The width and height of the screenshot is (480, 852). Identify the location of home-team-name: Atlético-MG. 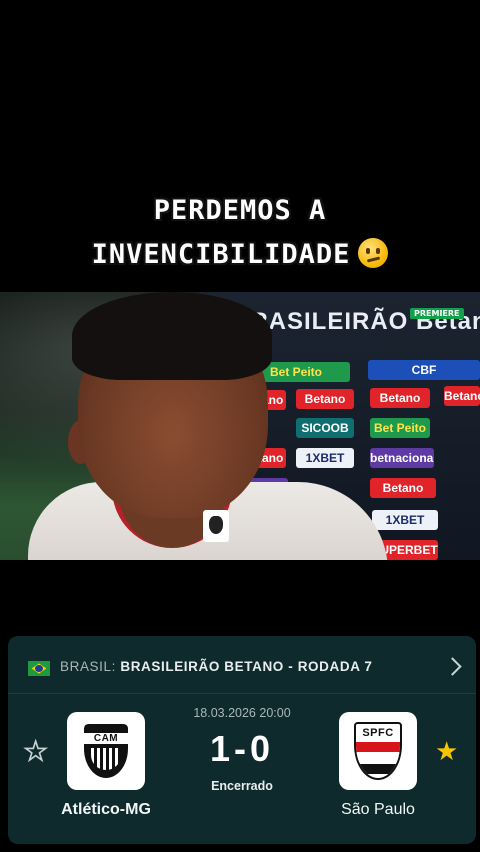
(106, 810).